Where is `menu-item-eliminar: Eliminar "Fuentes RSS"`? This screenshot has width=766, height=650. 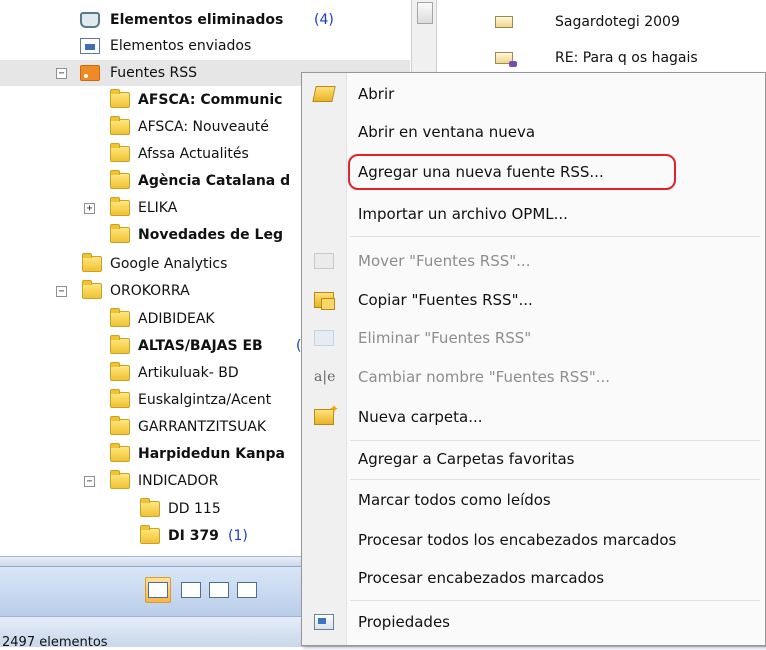 menu-item-eliminar: Eliminar "Fuentes RSS" is located at coordinates (533, 338).